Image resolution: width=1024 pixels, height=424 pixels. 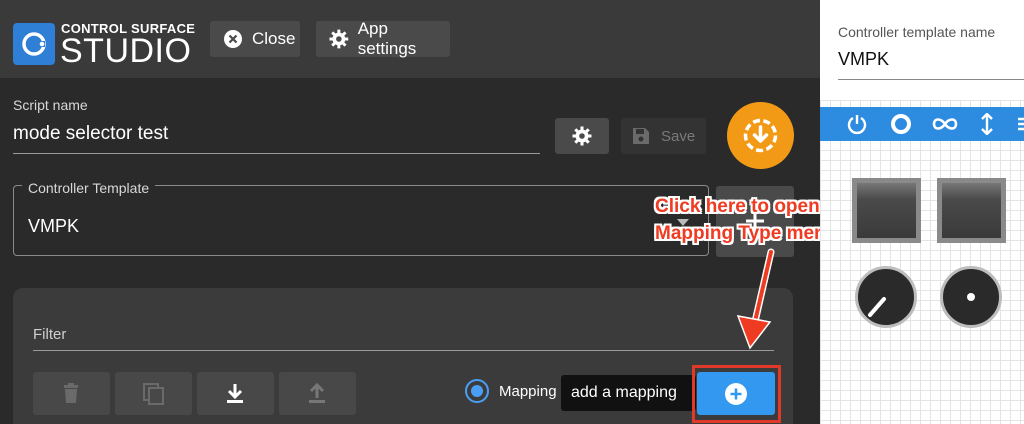 I want to click on add-mapping-tooltip: add a mapping, so click(x=628, y=393).